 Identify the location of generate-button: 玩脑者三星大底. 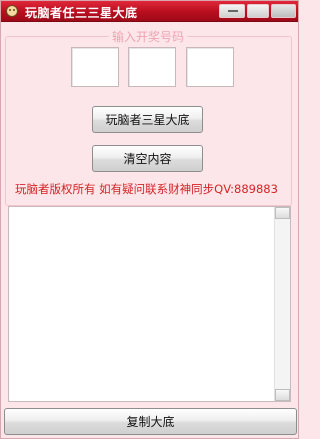
(147, 119).